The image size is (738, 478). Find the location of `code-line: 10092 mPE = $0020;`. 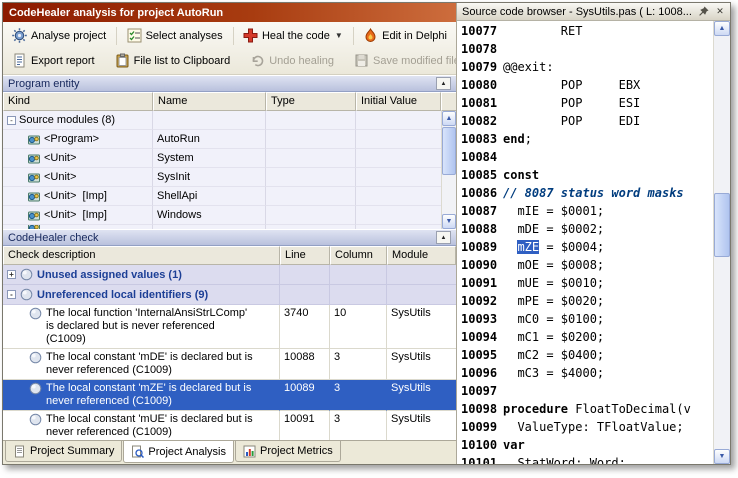

code-line: 10092 mPE = $0020; is located at coordinates (585, 301).